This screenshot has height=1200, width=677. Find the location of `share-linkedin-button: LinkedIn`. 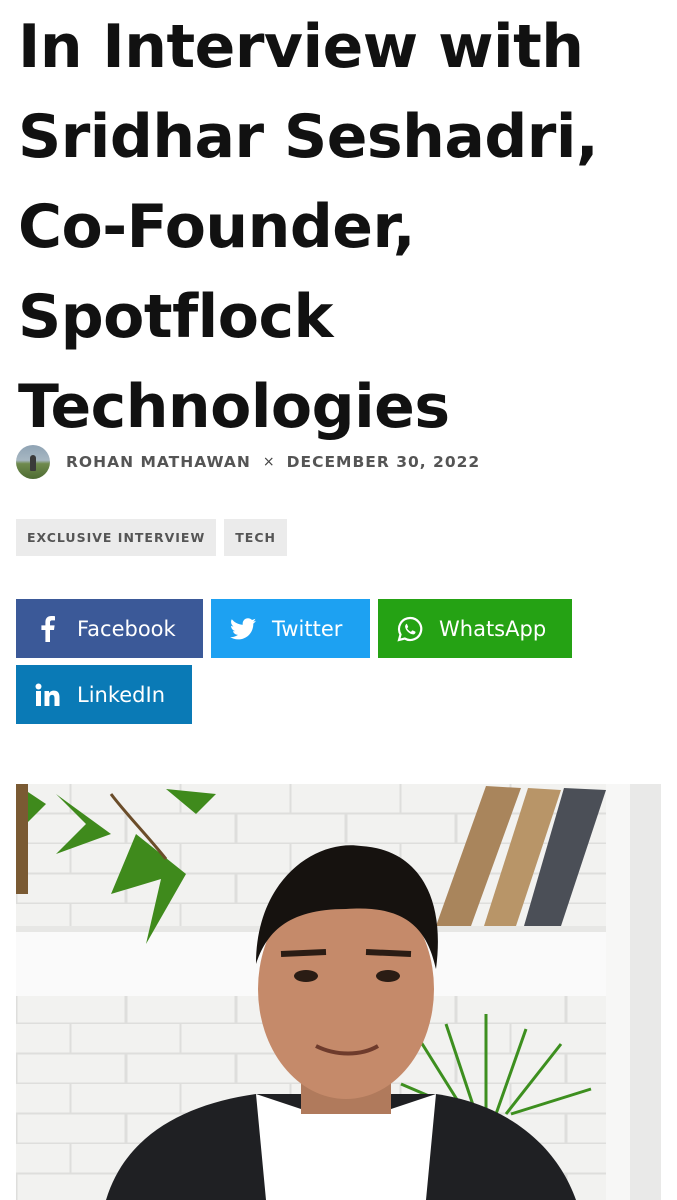

share-linkedin-button: LinkedIn is located at coordinates (104, 694).